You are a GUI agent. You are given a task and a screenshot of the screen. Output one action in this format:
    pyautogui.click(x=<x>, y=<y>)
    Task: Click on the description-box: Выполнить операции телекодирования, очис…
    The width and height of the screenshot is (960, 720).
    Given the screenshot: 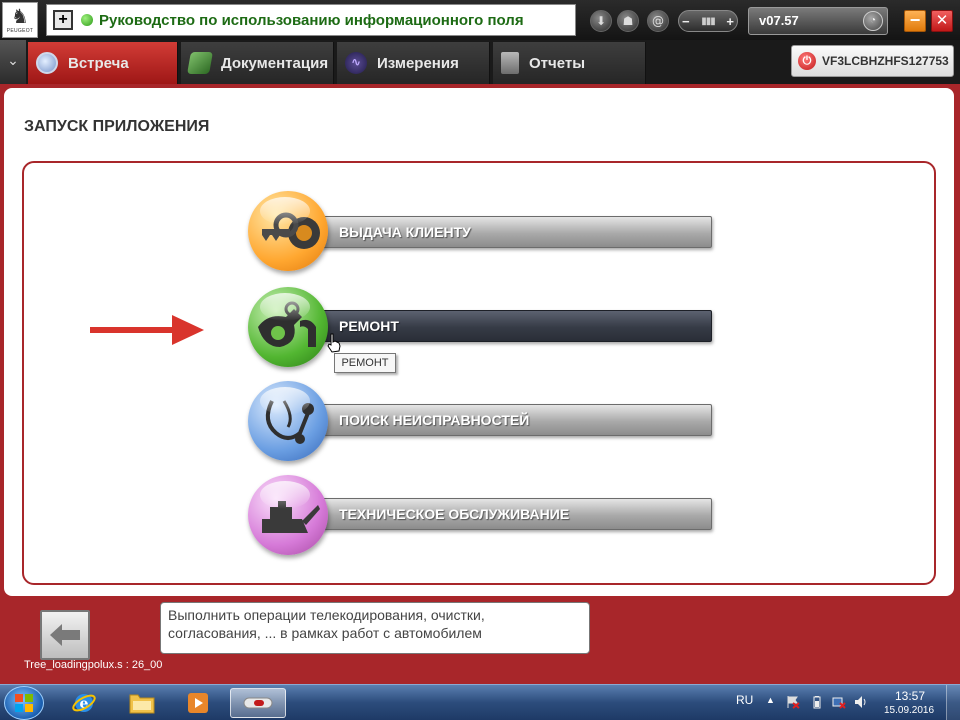 What is the action you would take?
    pyautogui.click(x=375, y=628)
    